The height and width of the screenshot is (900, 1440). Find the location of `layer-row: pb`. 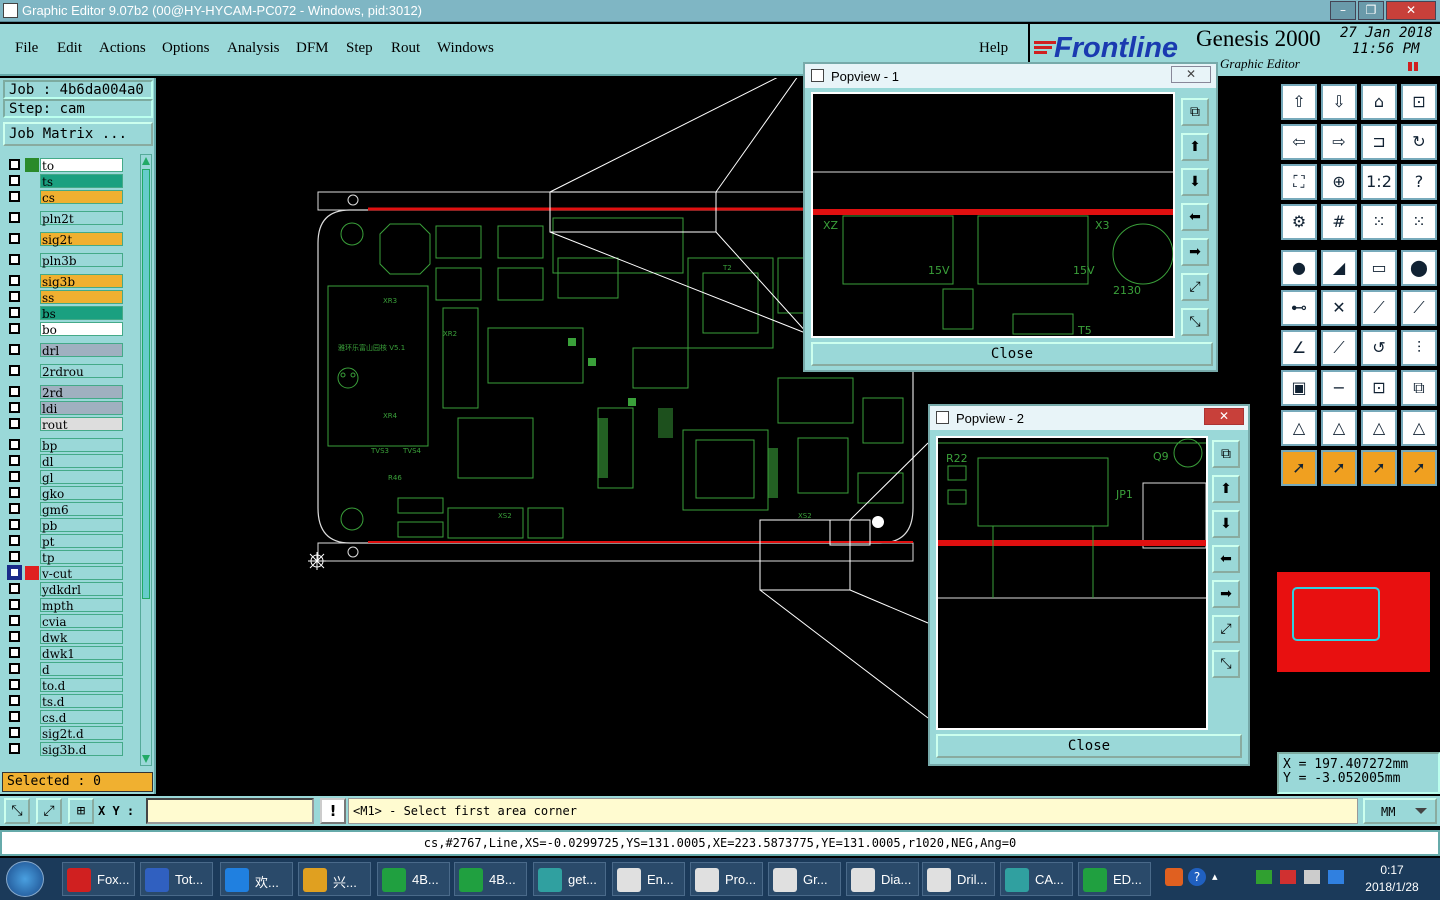

layer-row: pb is located at coordinates (64, 525).